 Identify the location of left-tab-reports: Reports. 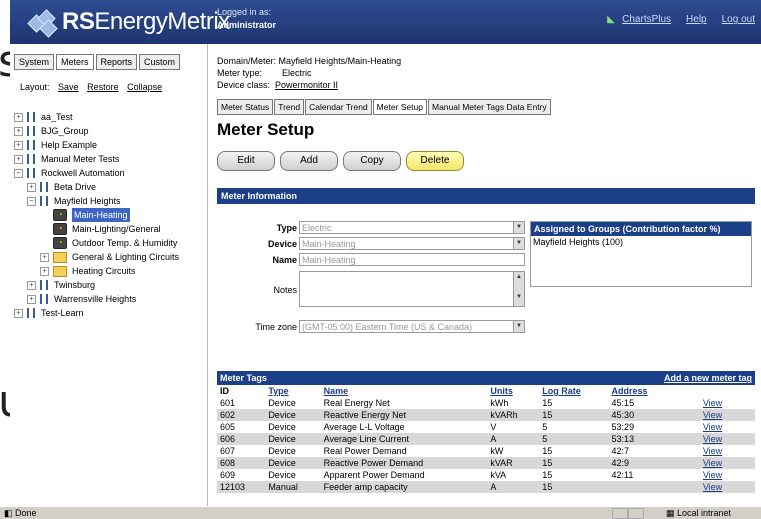
(116, 62).